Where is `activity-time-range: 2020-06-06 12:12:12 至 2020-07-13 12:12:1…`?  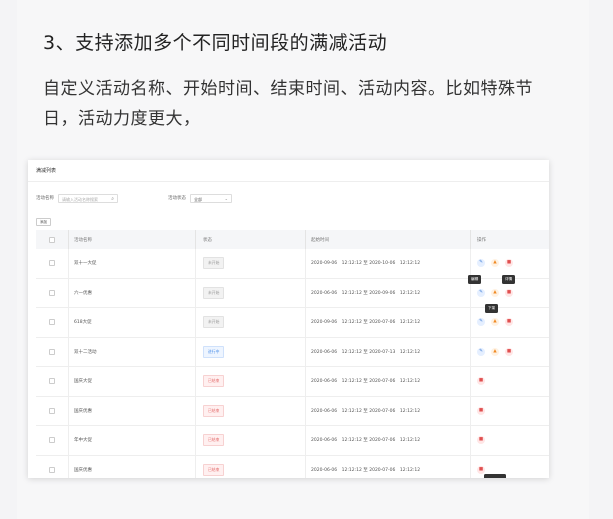 activity-time-range: 2020-06-06 12:12:12 至 2020-07-13 12:12:1… is located at coordinates (366, 352).